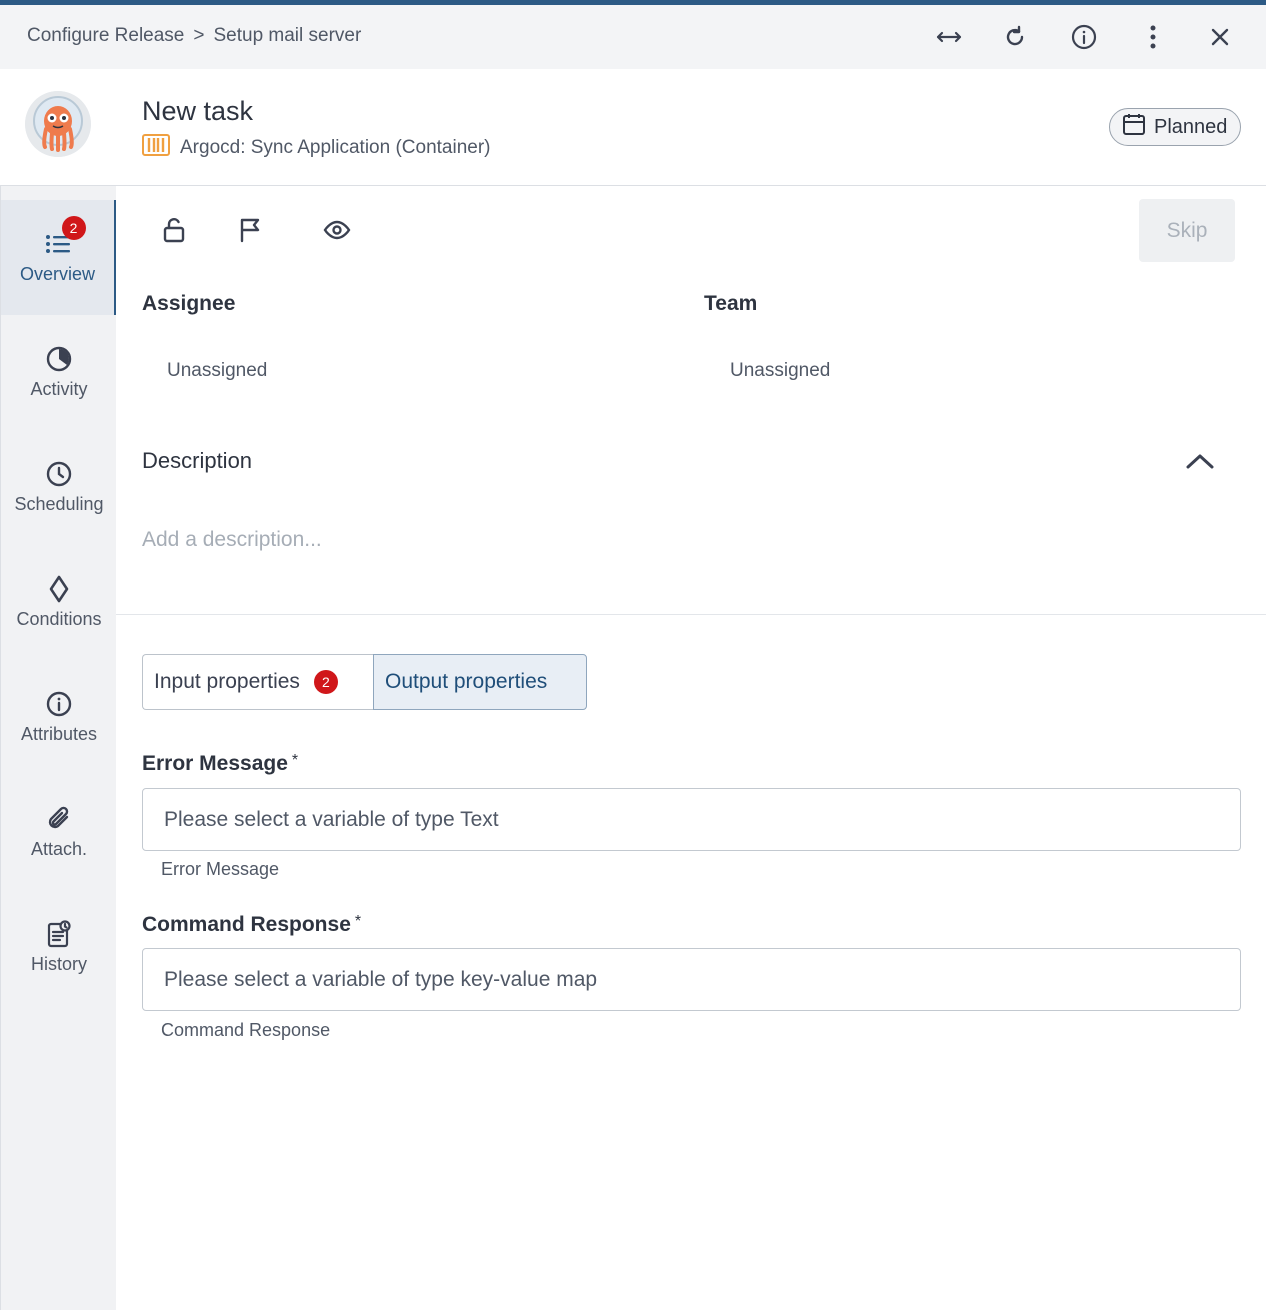 This screenshot has width=1266, height=1310. I want to click on container-icon, so click(156, 148).